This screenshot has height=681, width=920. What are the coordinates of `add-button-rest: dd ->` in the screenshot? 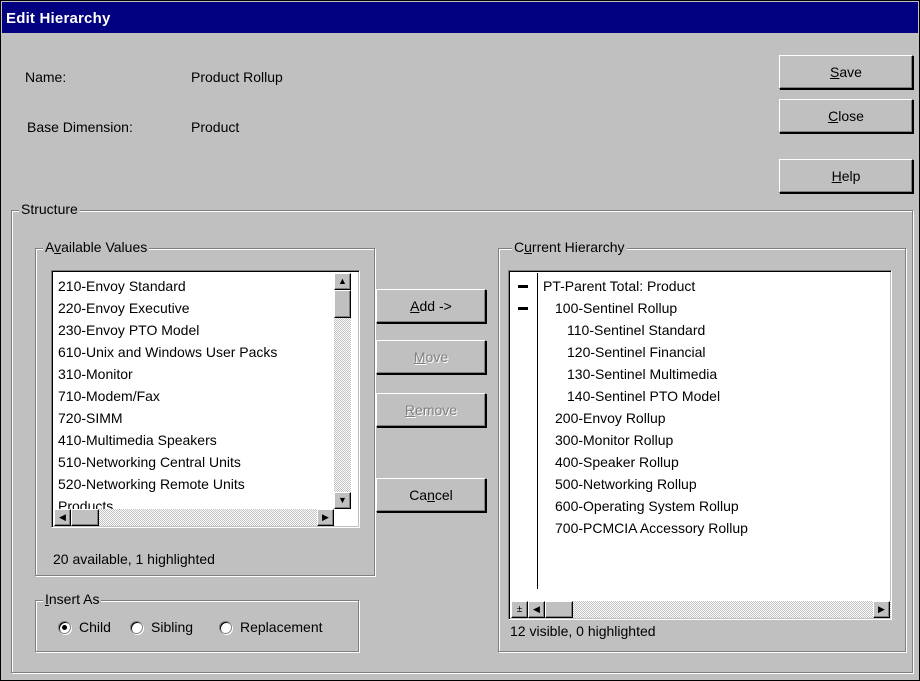 It's located at (435, 306).